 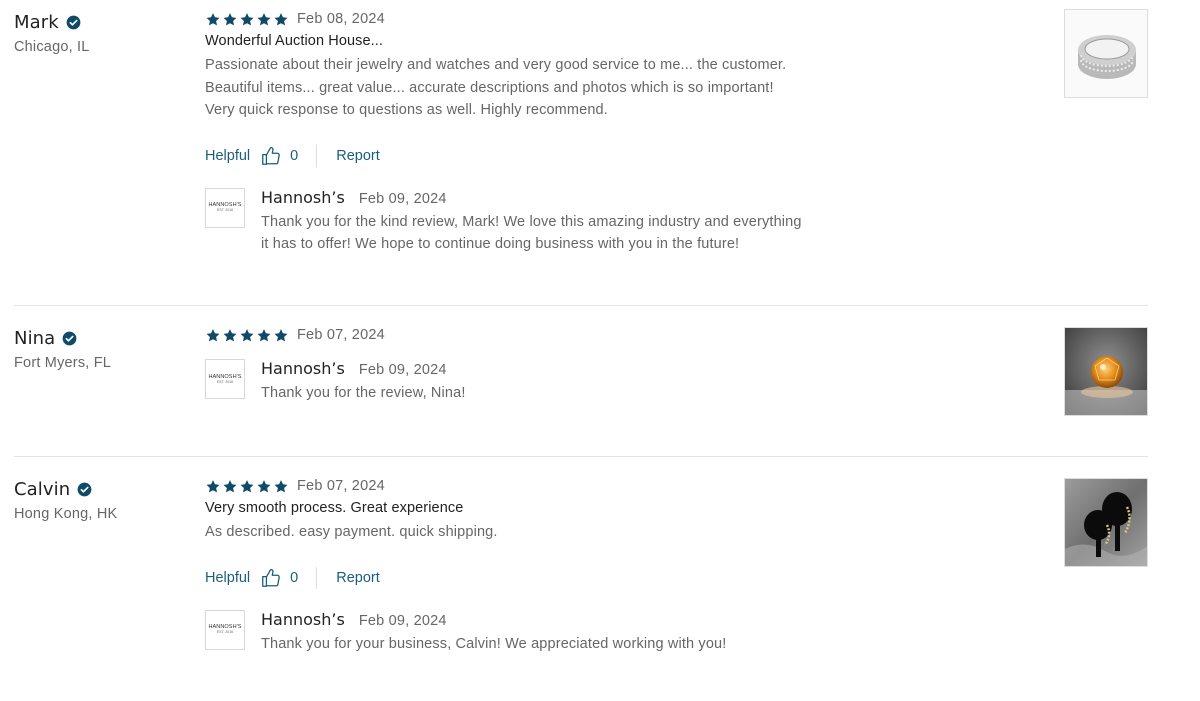 What do you see at coordinates (42, 489) in the screenshot?
I see `reviewer-name: Calvin` at bounding box center [42, 489].